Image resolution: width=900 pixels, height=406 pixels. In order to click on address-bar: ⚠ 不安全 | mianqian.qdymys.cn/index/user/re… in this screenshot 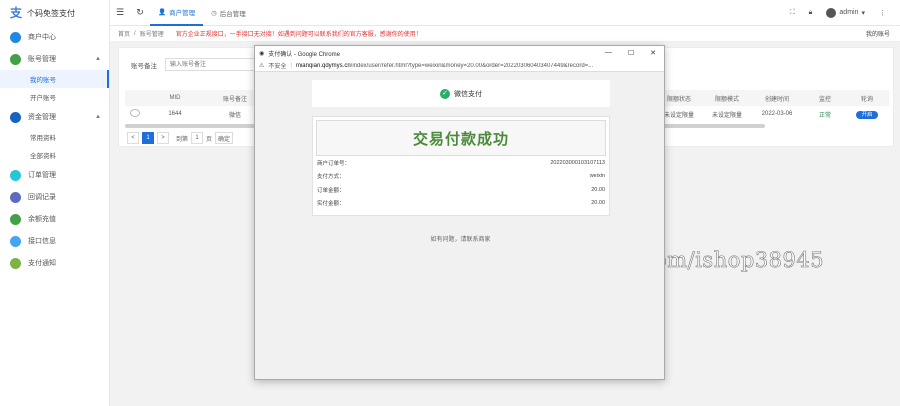, I will do `click(459, 66)`.